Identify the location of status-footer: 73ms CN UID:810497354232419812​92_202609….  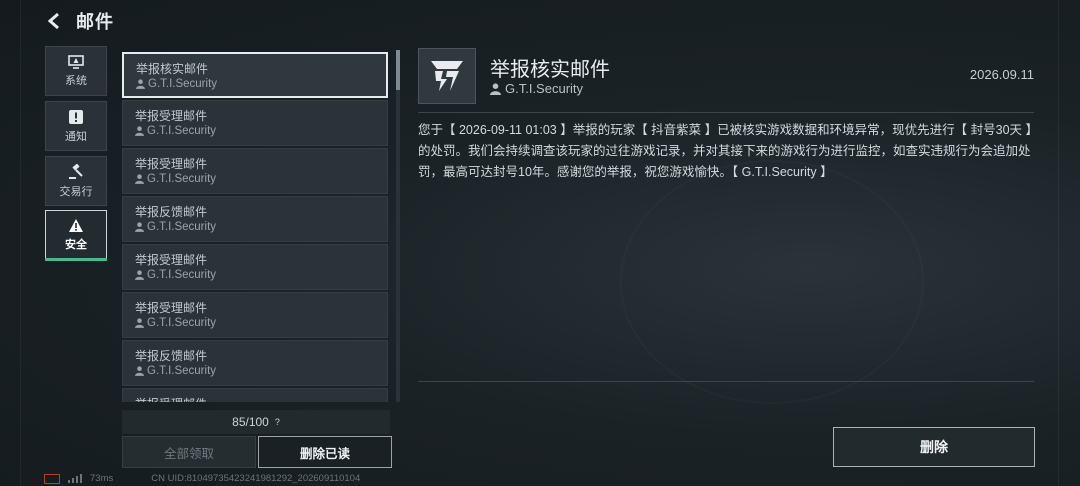
(202, 478).